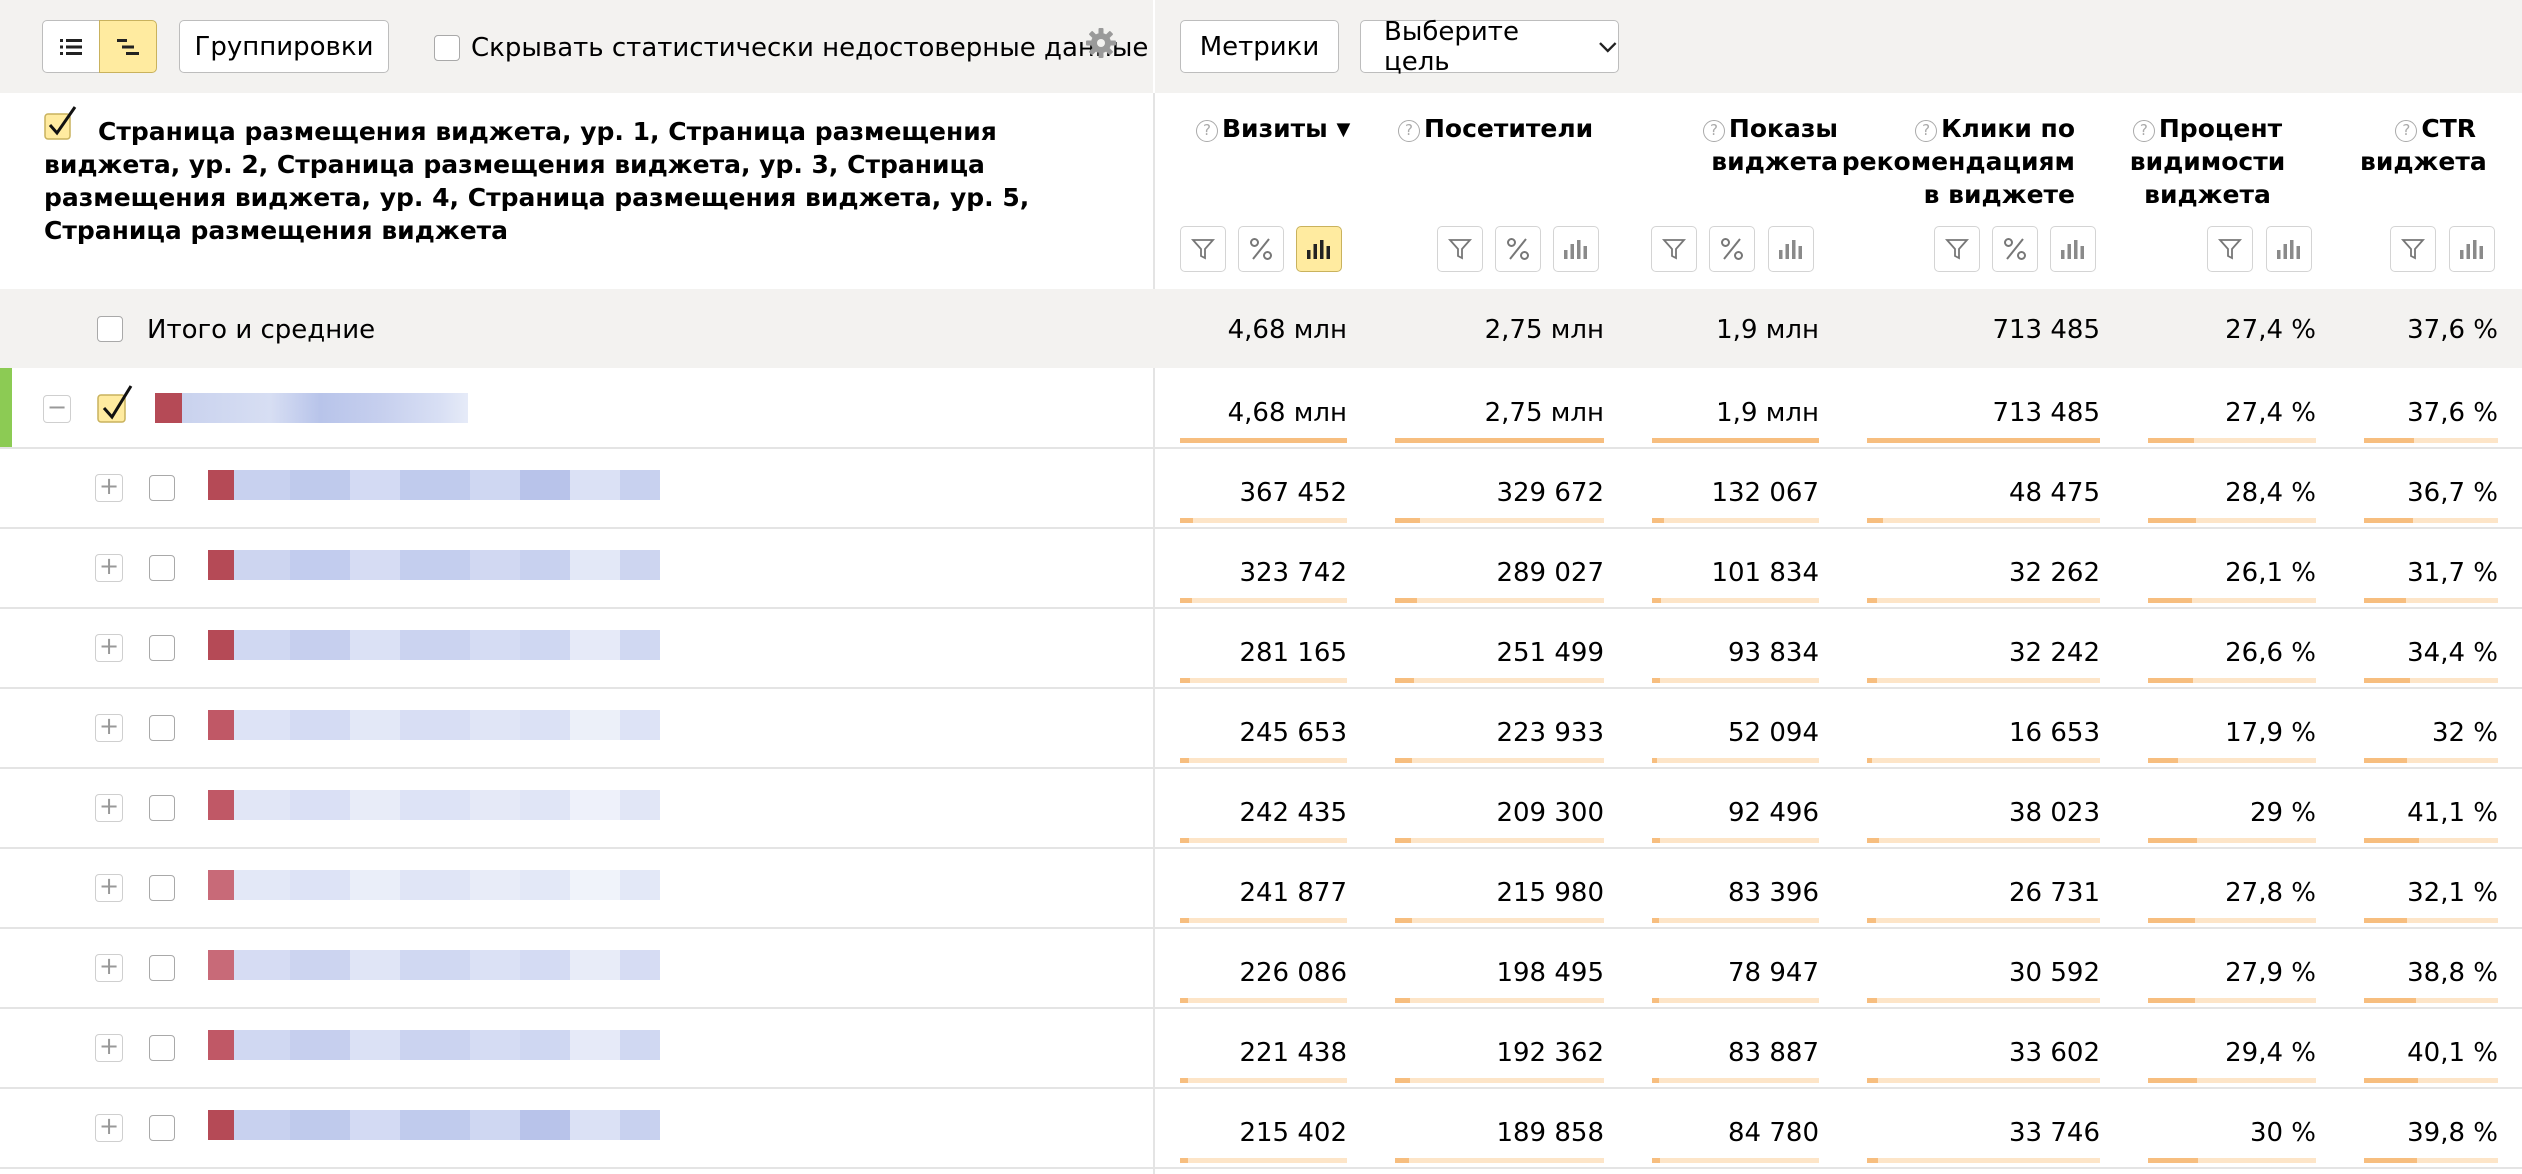 This screenshot has height=1174, width=2522. Describe the element at coordinates (2423, 145) in the screenshot. I see `column-title-widget-ctr: ? CTR виджета` at that location.